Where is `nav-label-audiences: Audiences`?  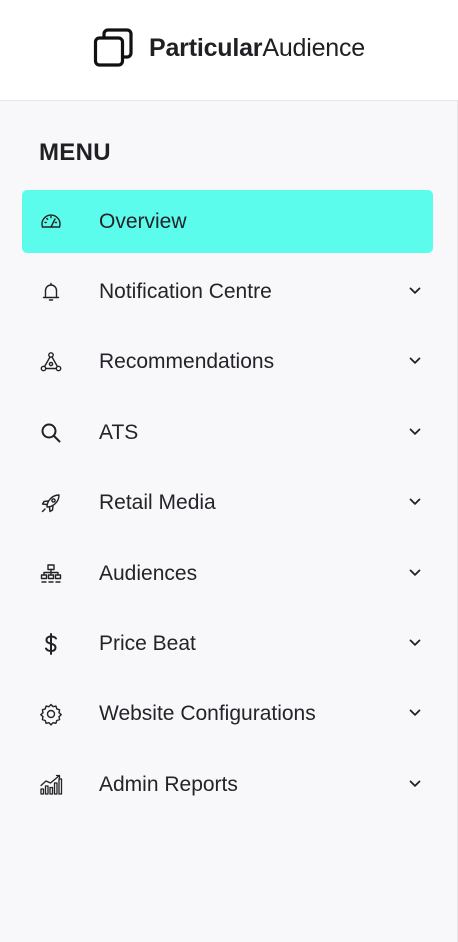 nav-label-audiences: Audiences is located at coordinates (148, 573).